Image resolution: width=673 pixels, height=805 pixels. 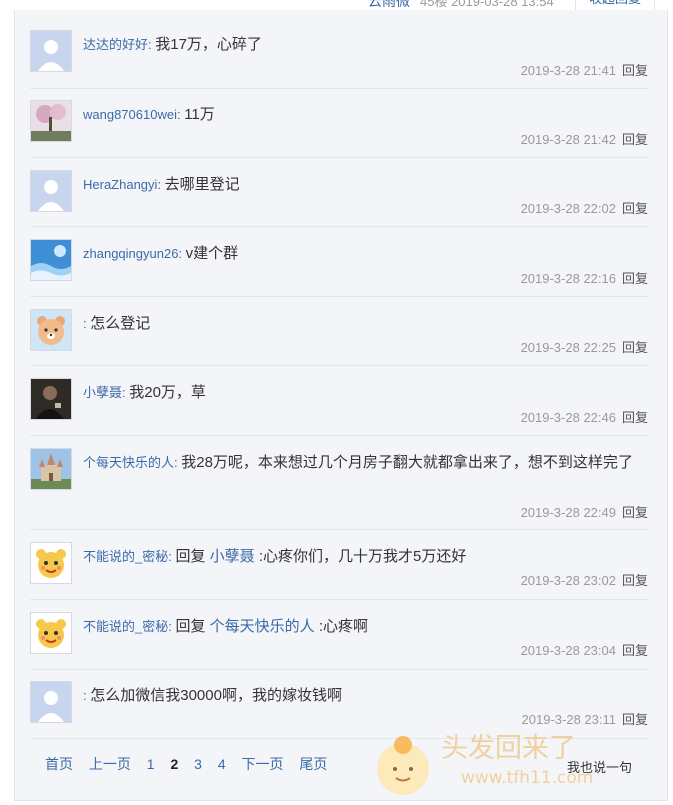 What do you see at coordinates (346, 626) in the screenshot?
I see `comment-text: 心疼啊` at bounding box center [346, 626].